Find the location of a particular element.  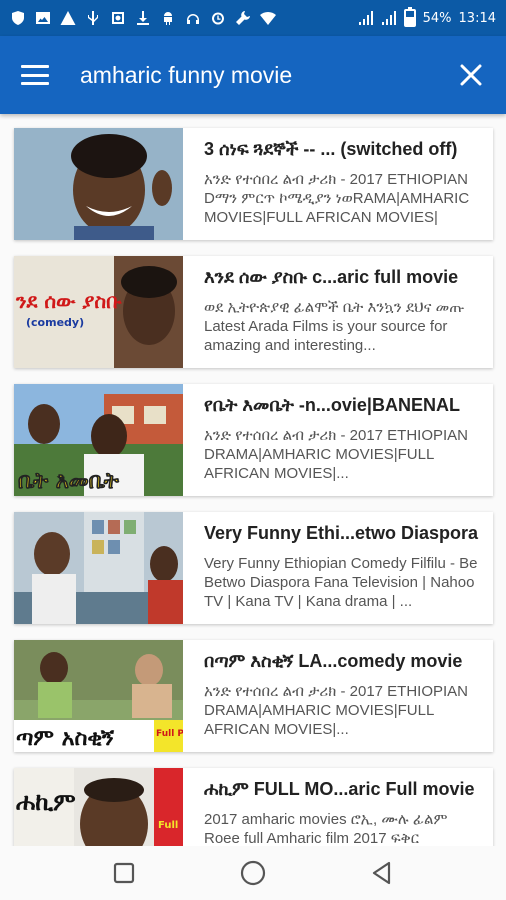

video-thumbnail: ንደ ሰው ያስቡ (comedy) is located at coordinates (98, 312).